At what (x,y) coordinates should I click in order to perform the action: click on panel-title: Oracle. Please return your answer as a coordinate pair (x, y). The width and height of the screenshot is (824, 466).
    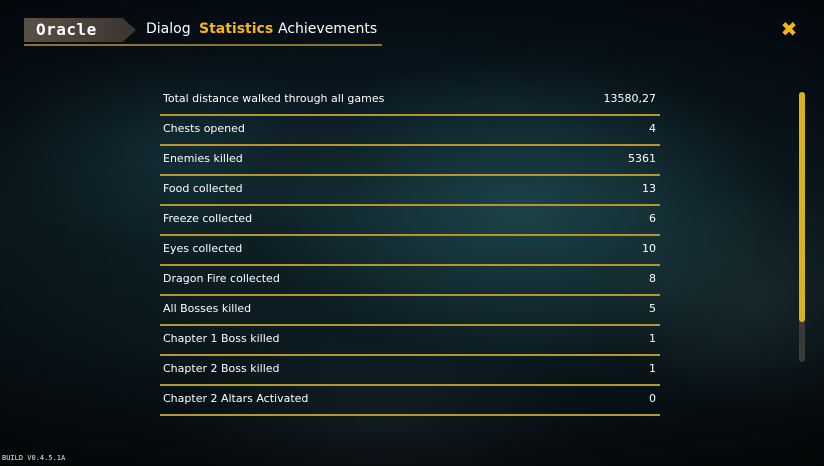
    Looking at the image, I should click on (66, 29).